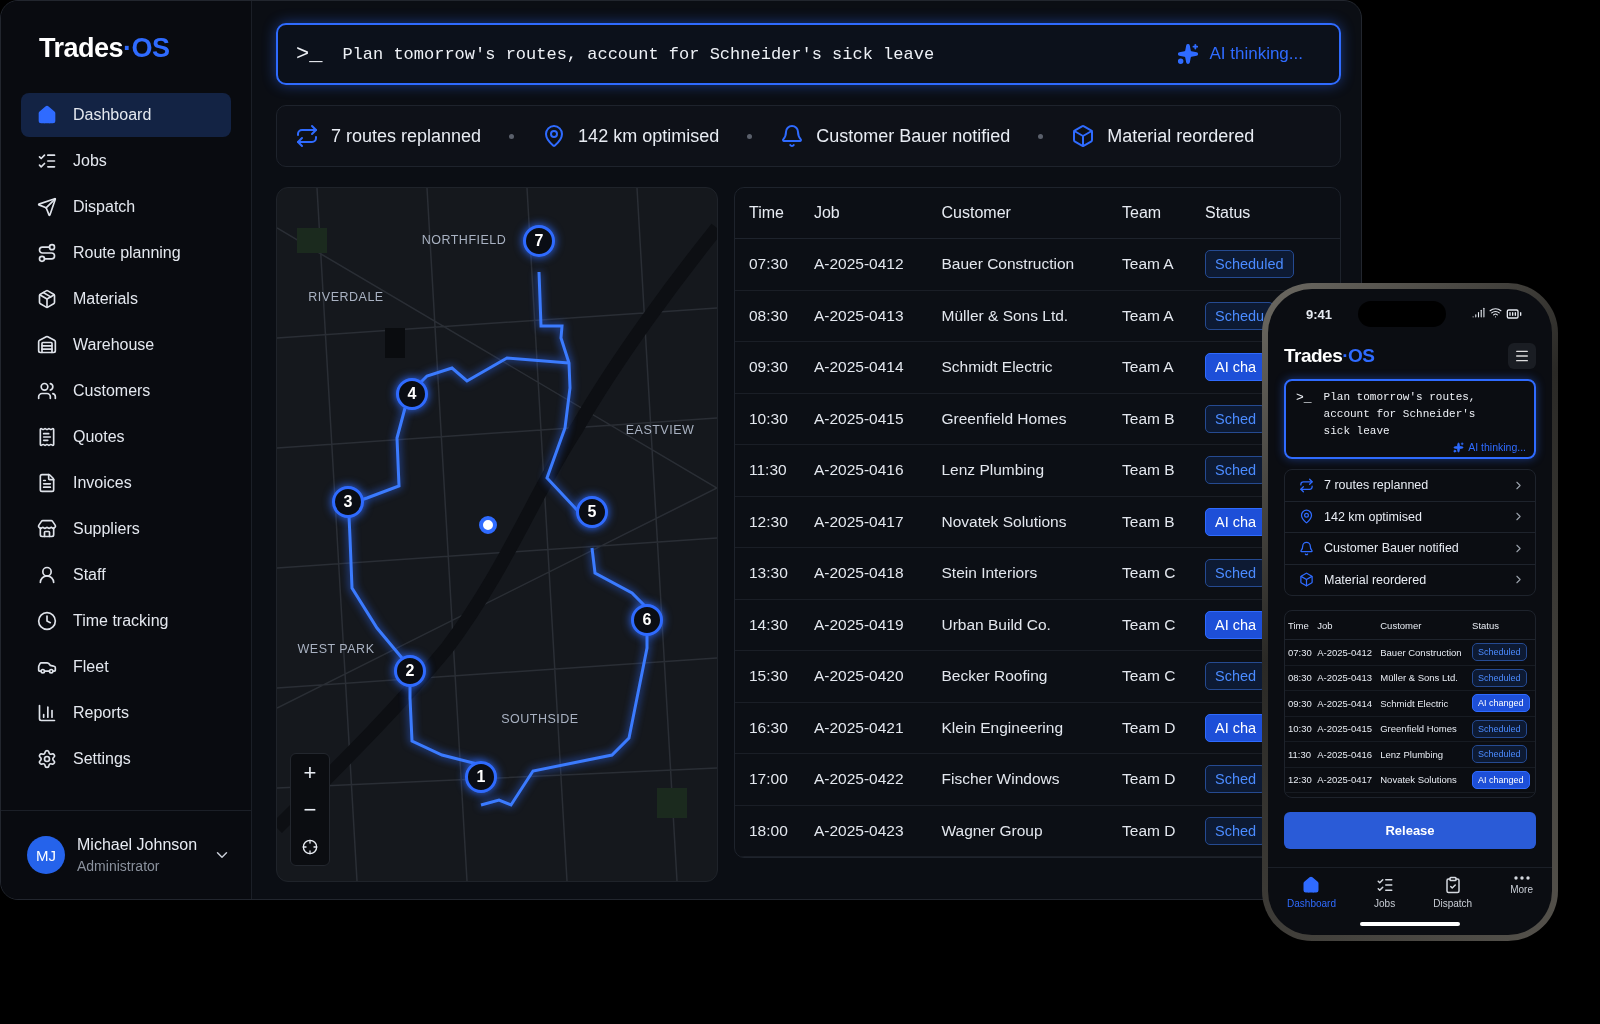 The height and width of the screenshot is (1024, 1600). What do you see at coordinates (1410, 579) in the screenshot?
I see `summary-row: Material reordered` at bounding box center [1410, 579].